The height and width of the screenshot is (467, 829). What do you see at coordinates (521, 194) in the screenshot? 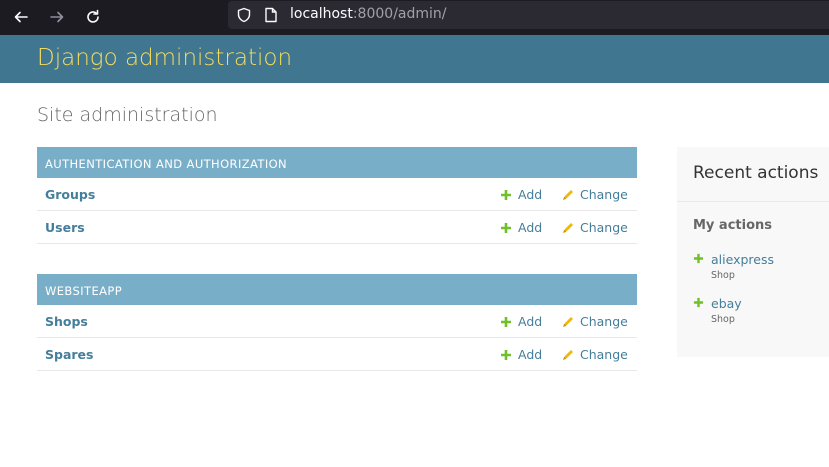
I see `add-groups-button: Add` at bounding box center [521, 194].